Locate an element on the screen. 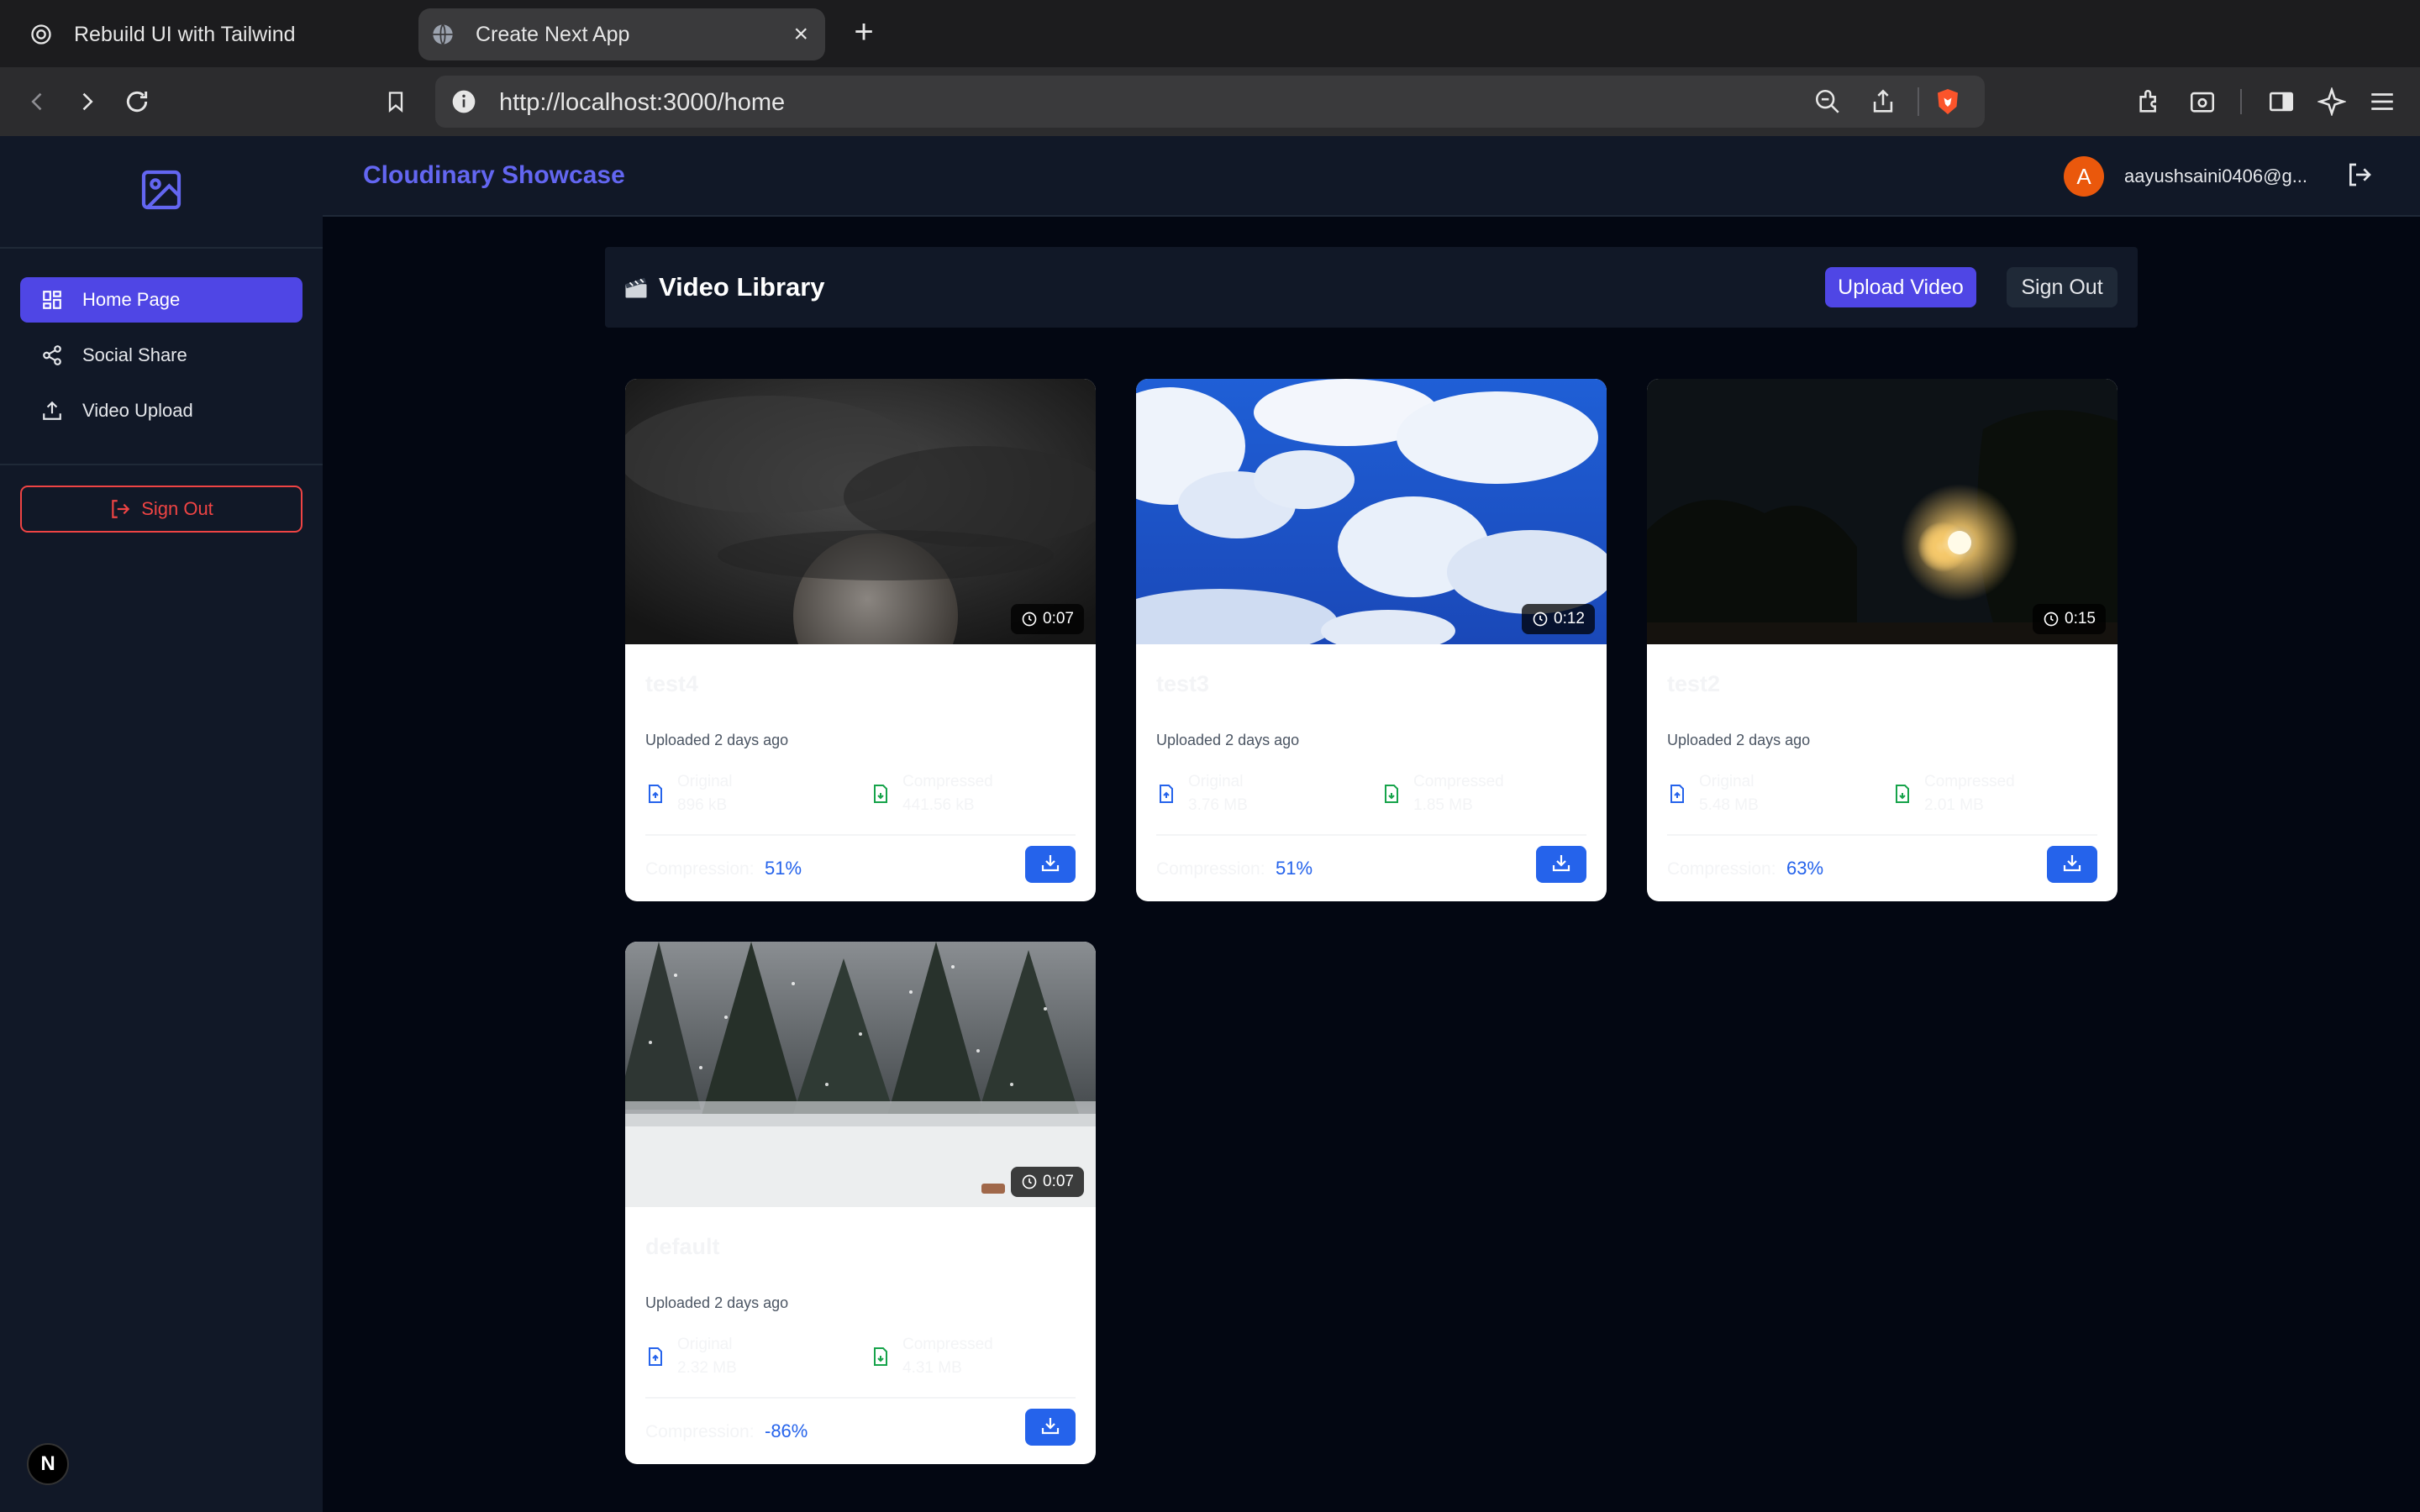  log-out-icon is located at coordinates (2361, 176).